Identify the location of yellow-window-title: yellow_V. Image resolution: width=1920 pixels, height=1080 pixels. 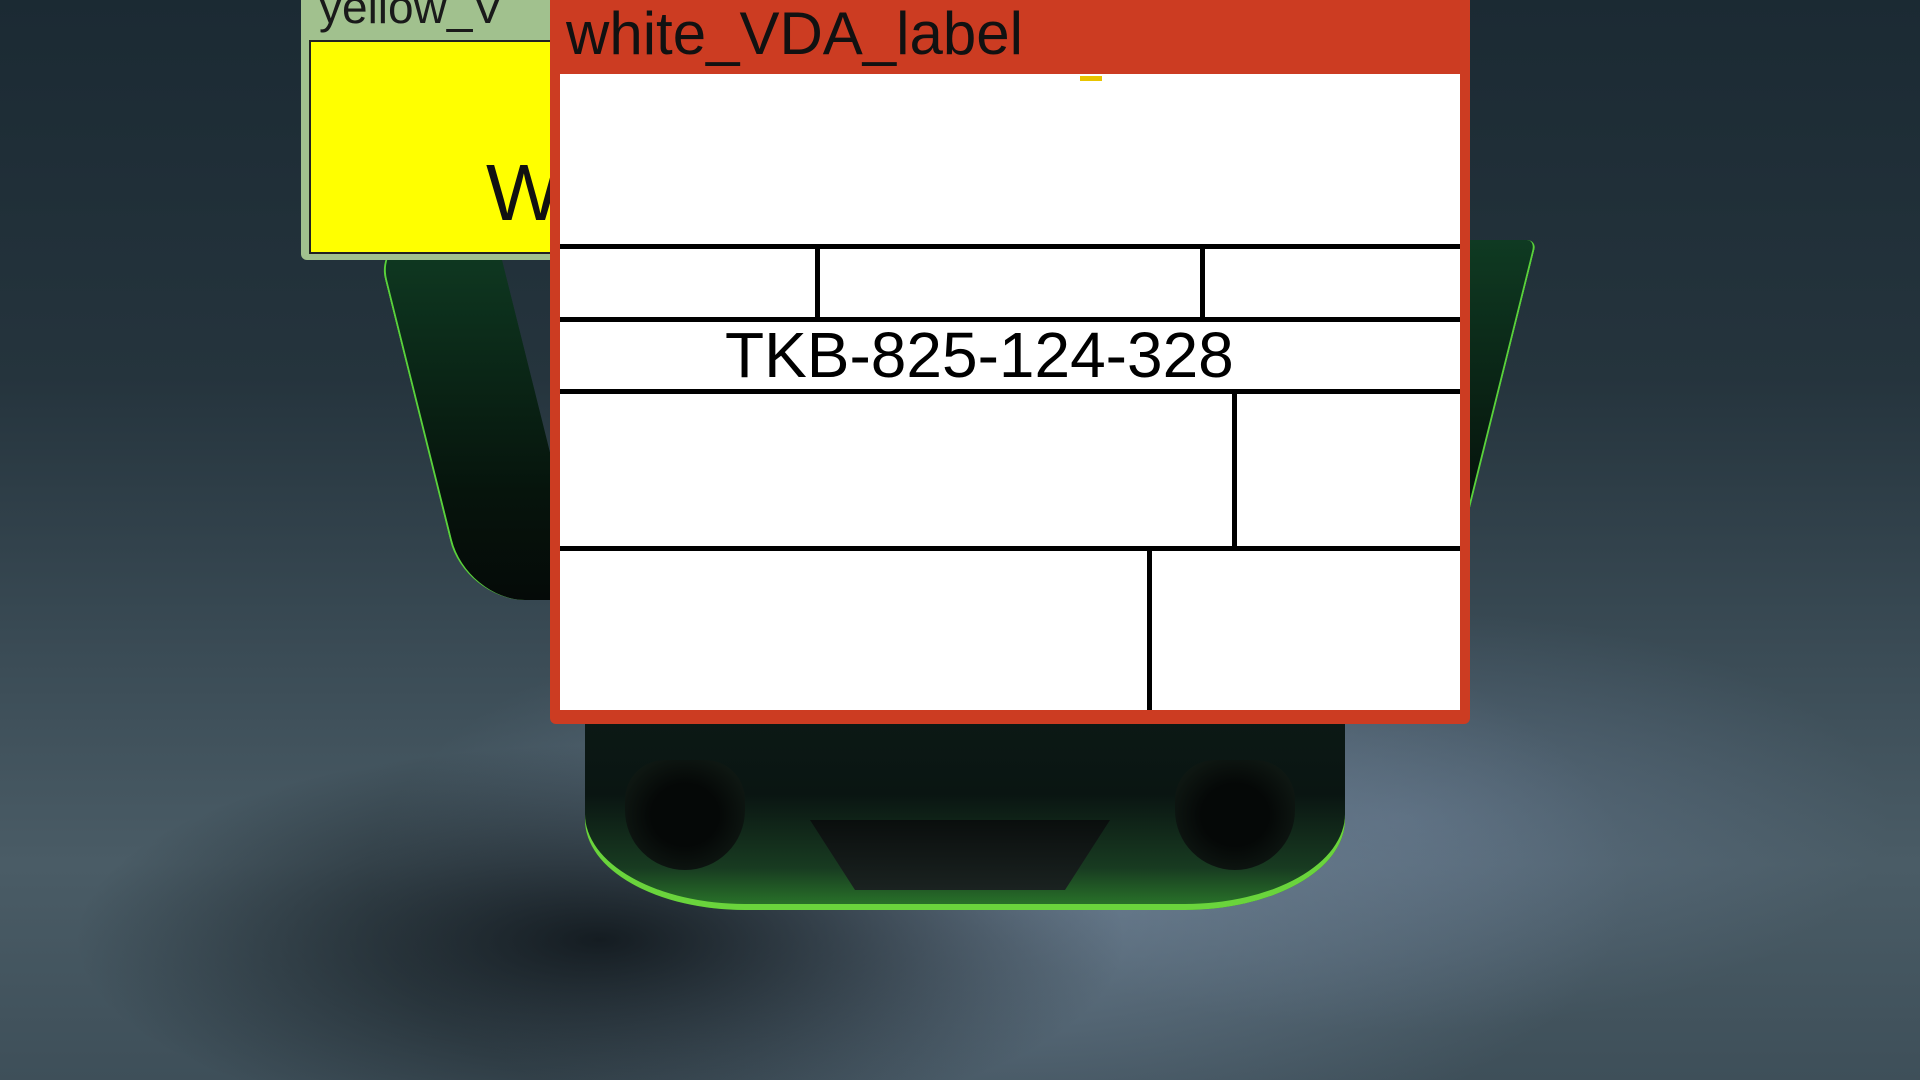
(411, 16).